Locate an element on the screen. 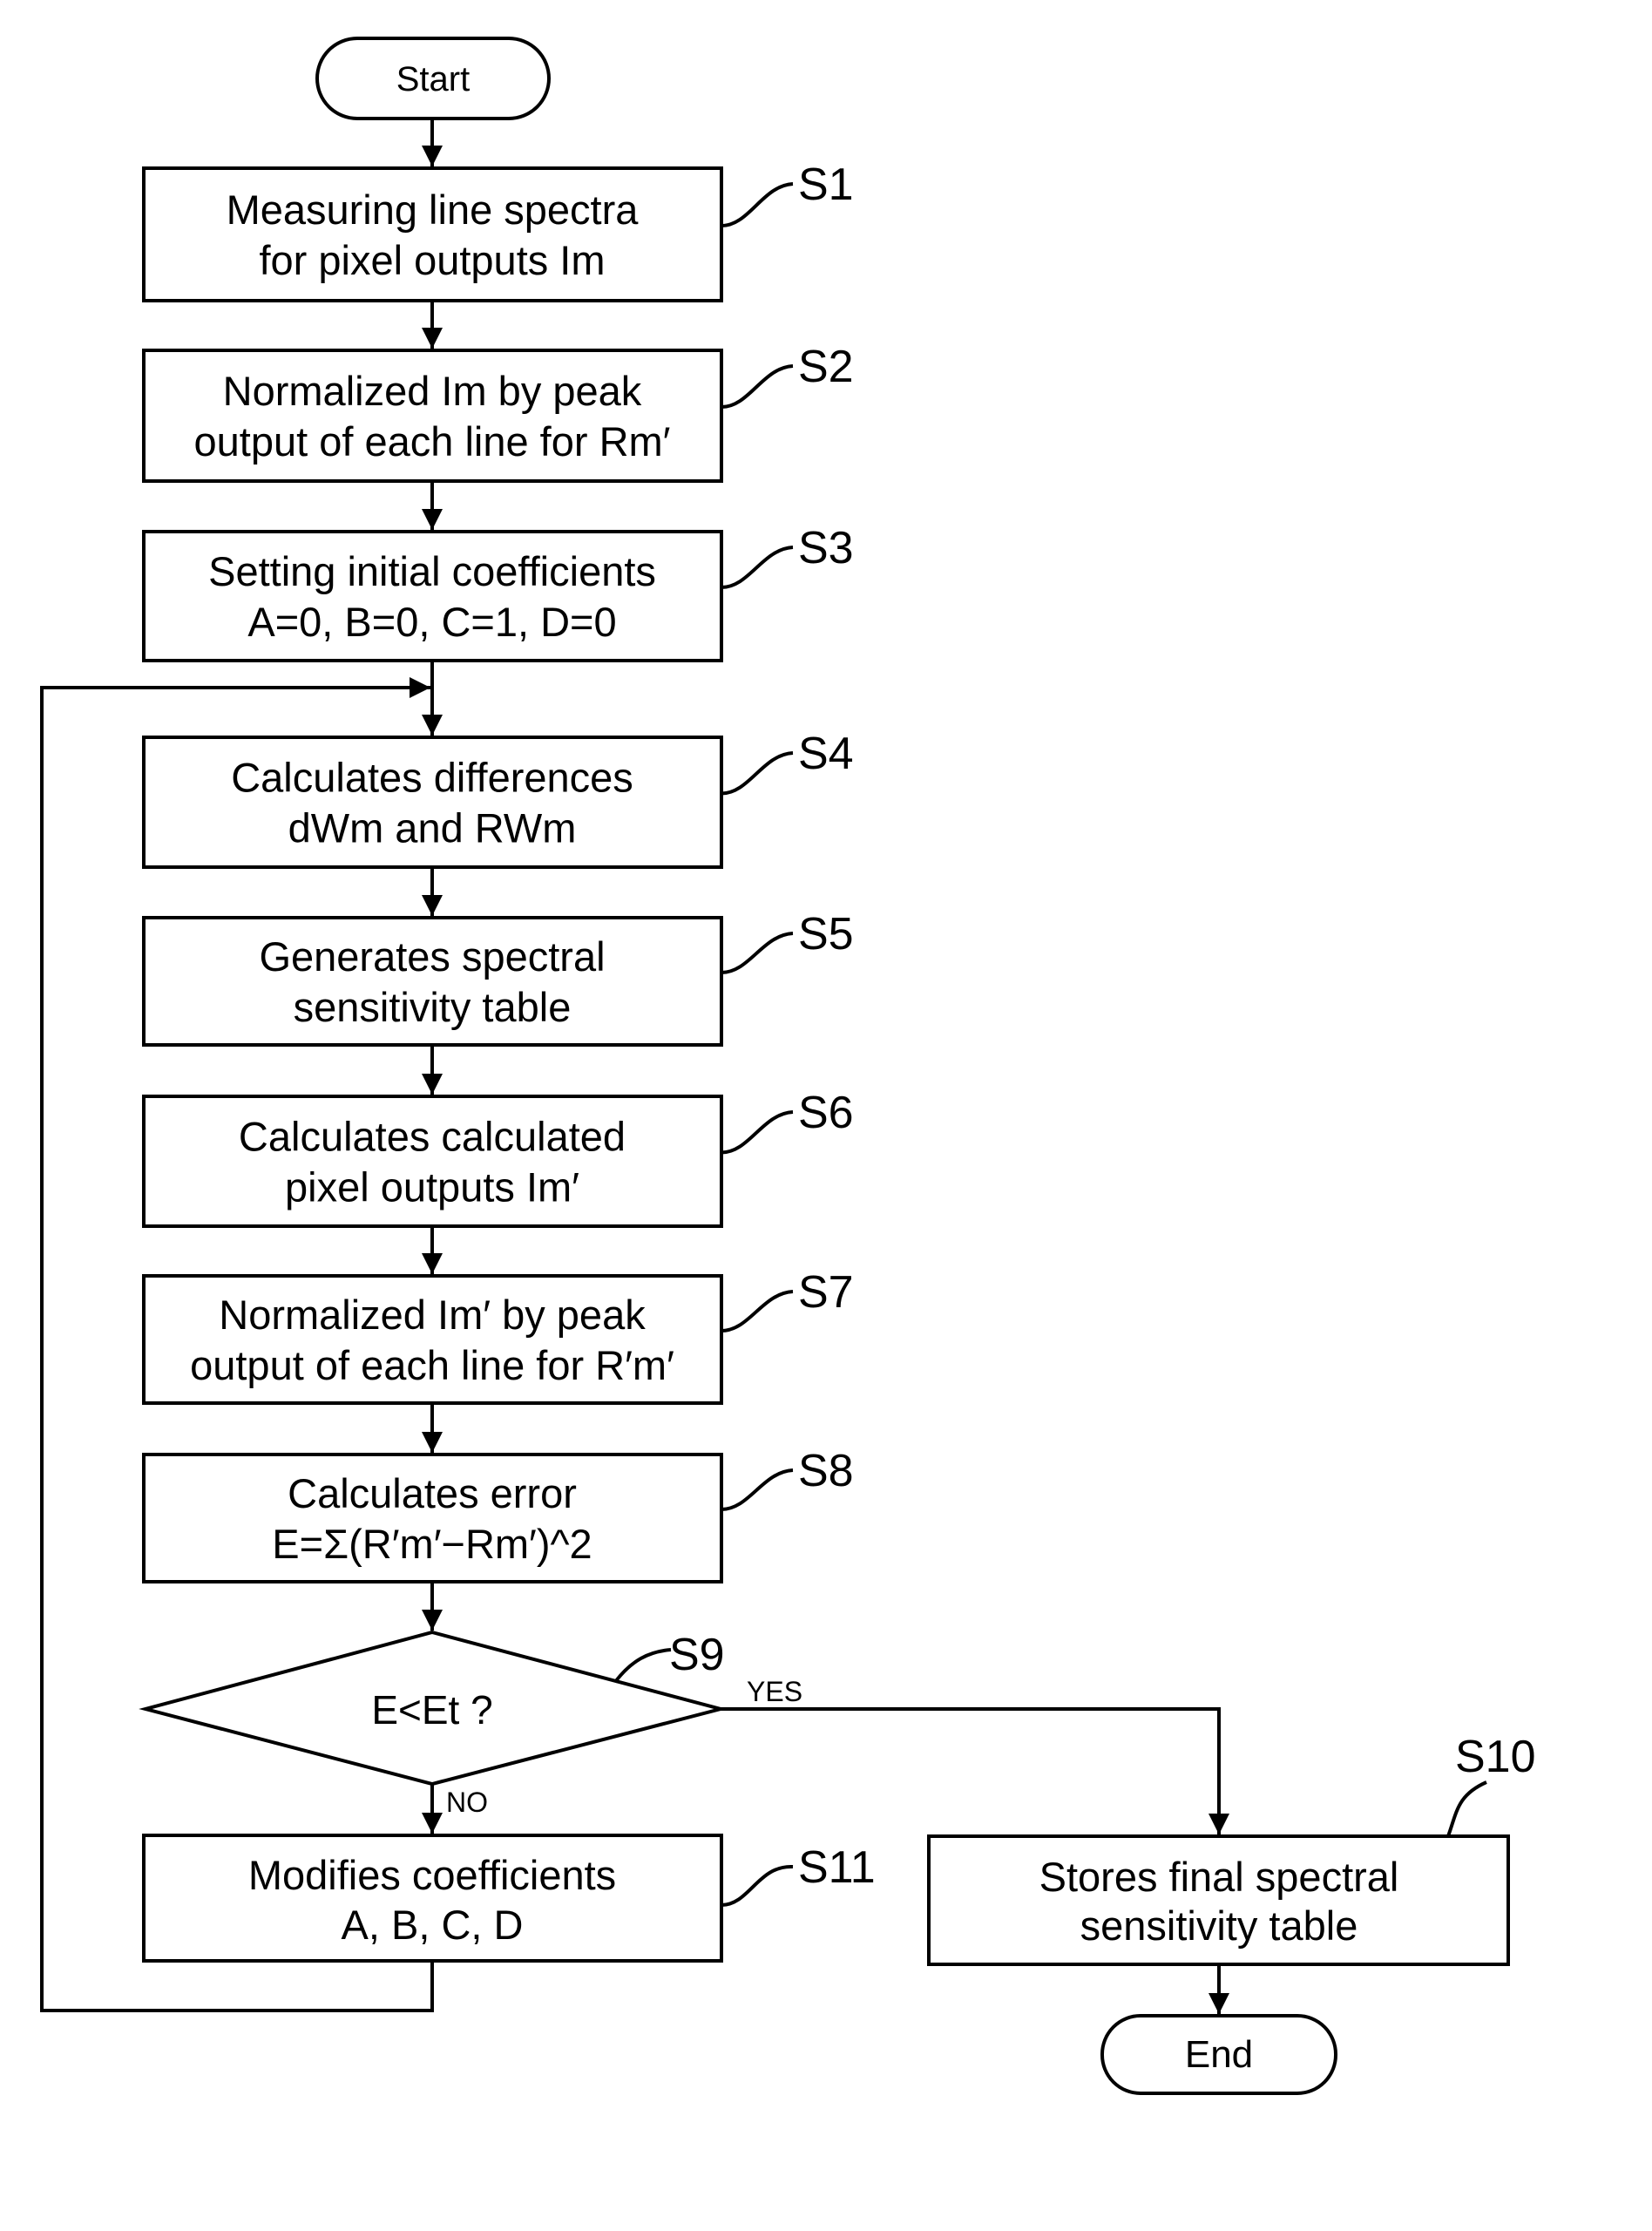 This screenshot has height=2231, width=1652. yes-label: YES is located at coordinates (774, 1691).